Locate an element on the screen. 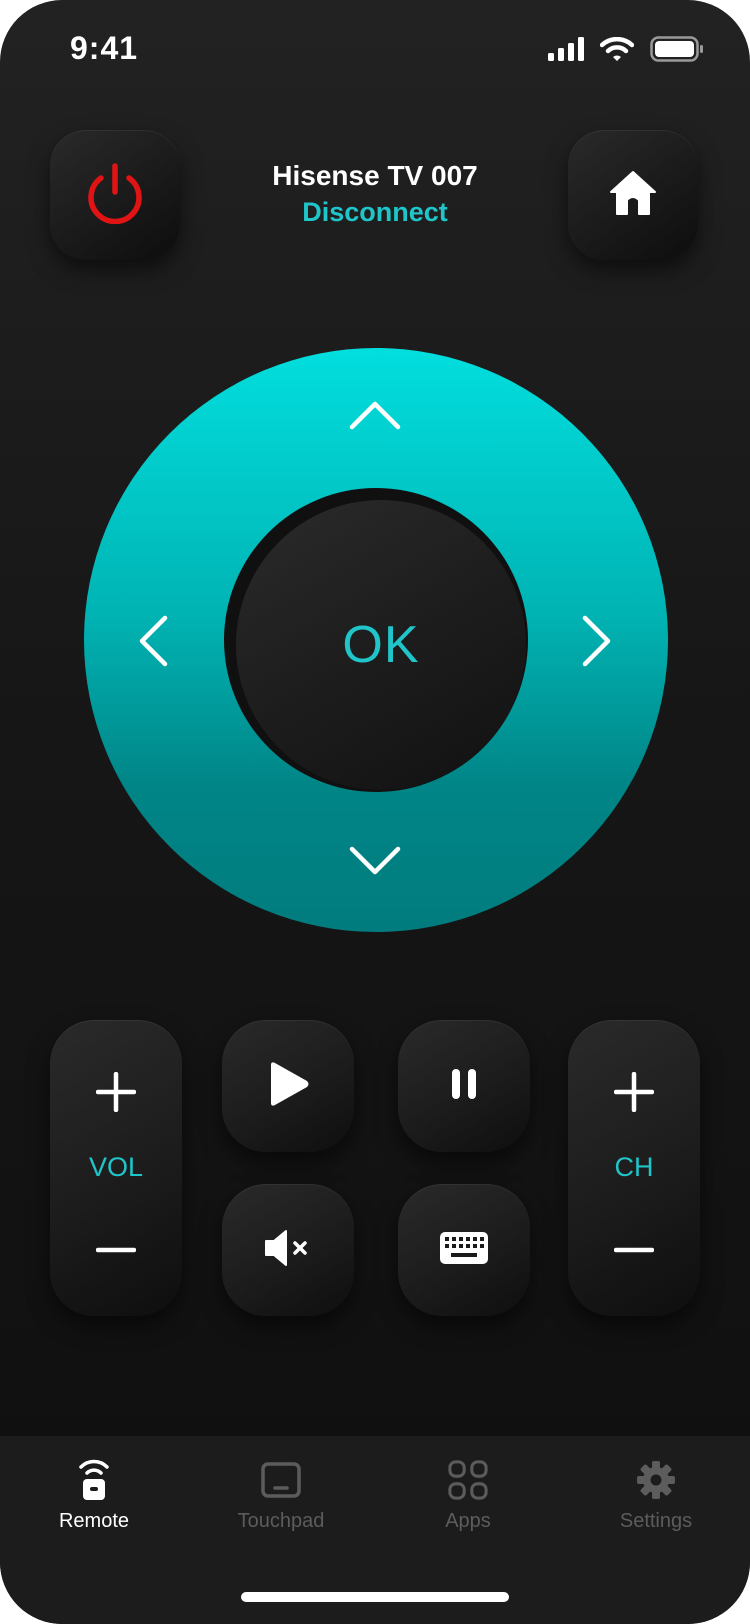 The height and width of the screenshot is (1624, 750). dpad-up-button is located at coordinates (375, 417).